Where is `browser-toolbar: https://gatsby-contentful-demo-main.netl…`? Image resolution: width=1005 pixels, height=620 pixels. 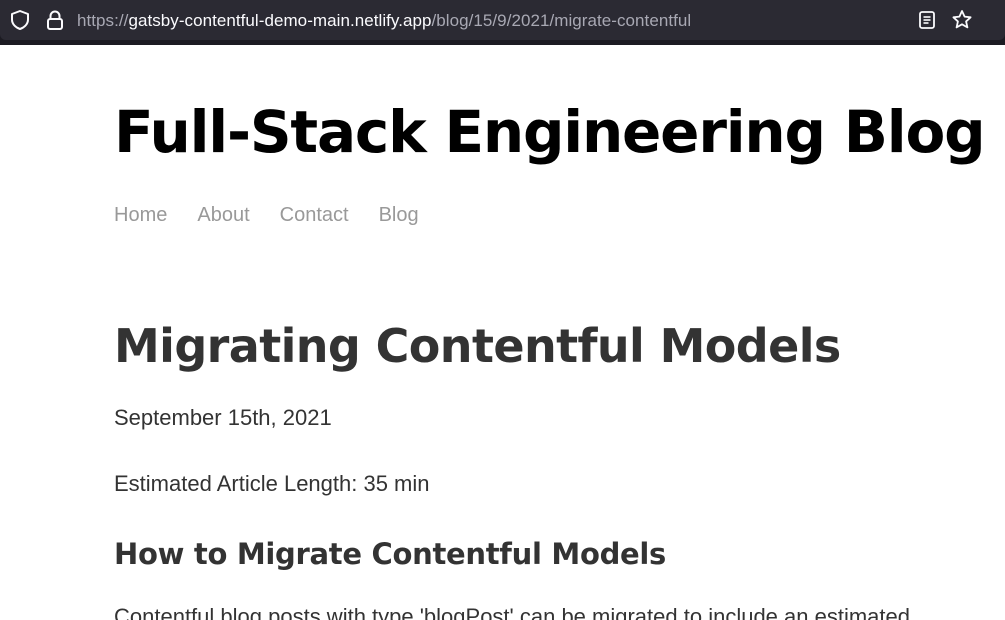 browser-toolbar: https://gatsby-contentful-demo-main.netl… is located at coordinates (502, 22).